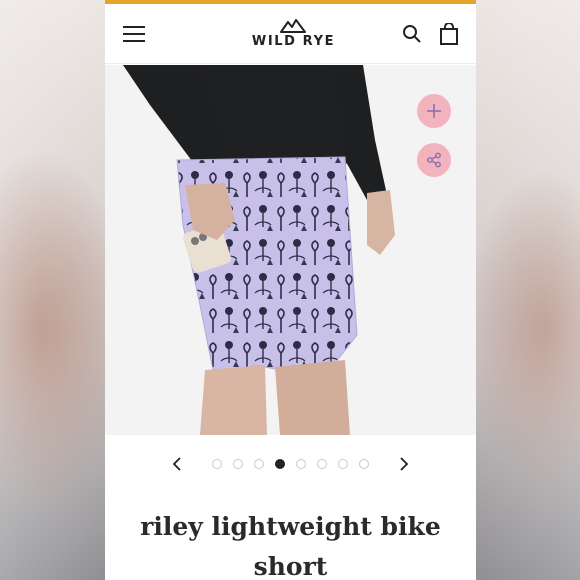 The image size is (580, 580). Describe the element at coordinates (404, 464) in the screenshot. I see `chevron-right-icon` at that location.